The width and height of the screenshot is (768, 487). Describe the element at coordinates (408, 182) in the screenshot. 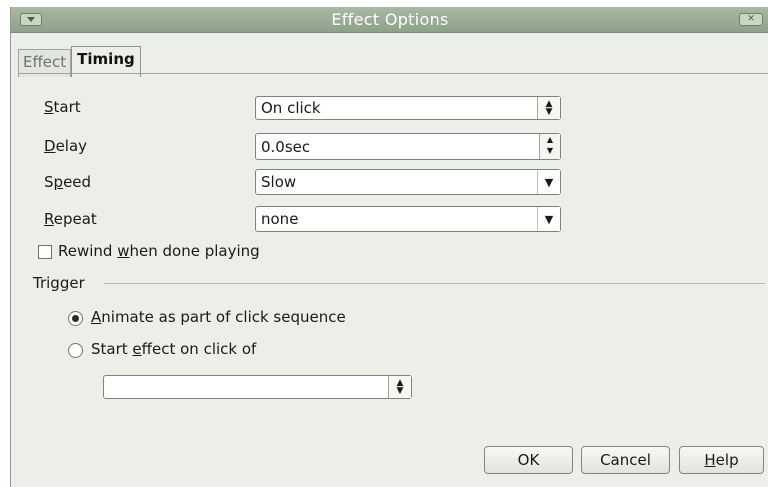

I see `speed-dropdown: Slow ▼` at that location.